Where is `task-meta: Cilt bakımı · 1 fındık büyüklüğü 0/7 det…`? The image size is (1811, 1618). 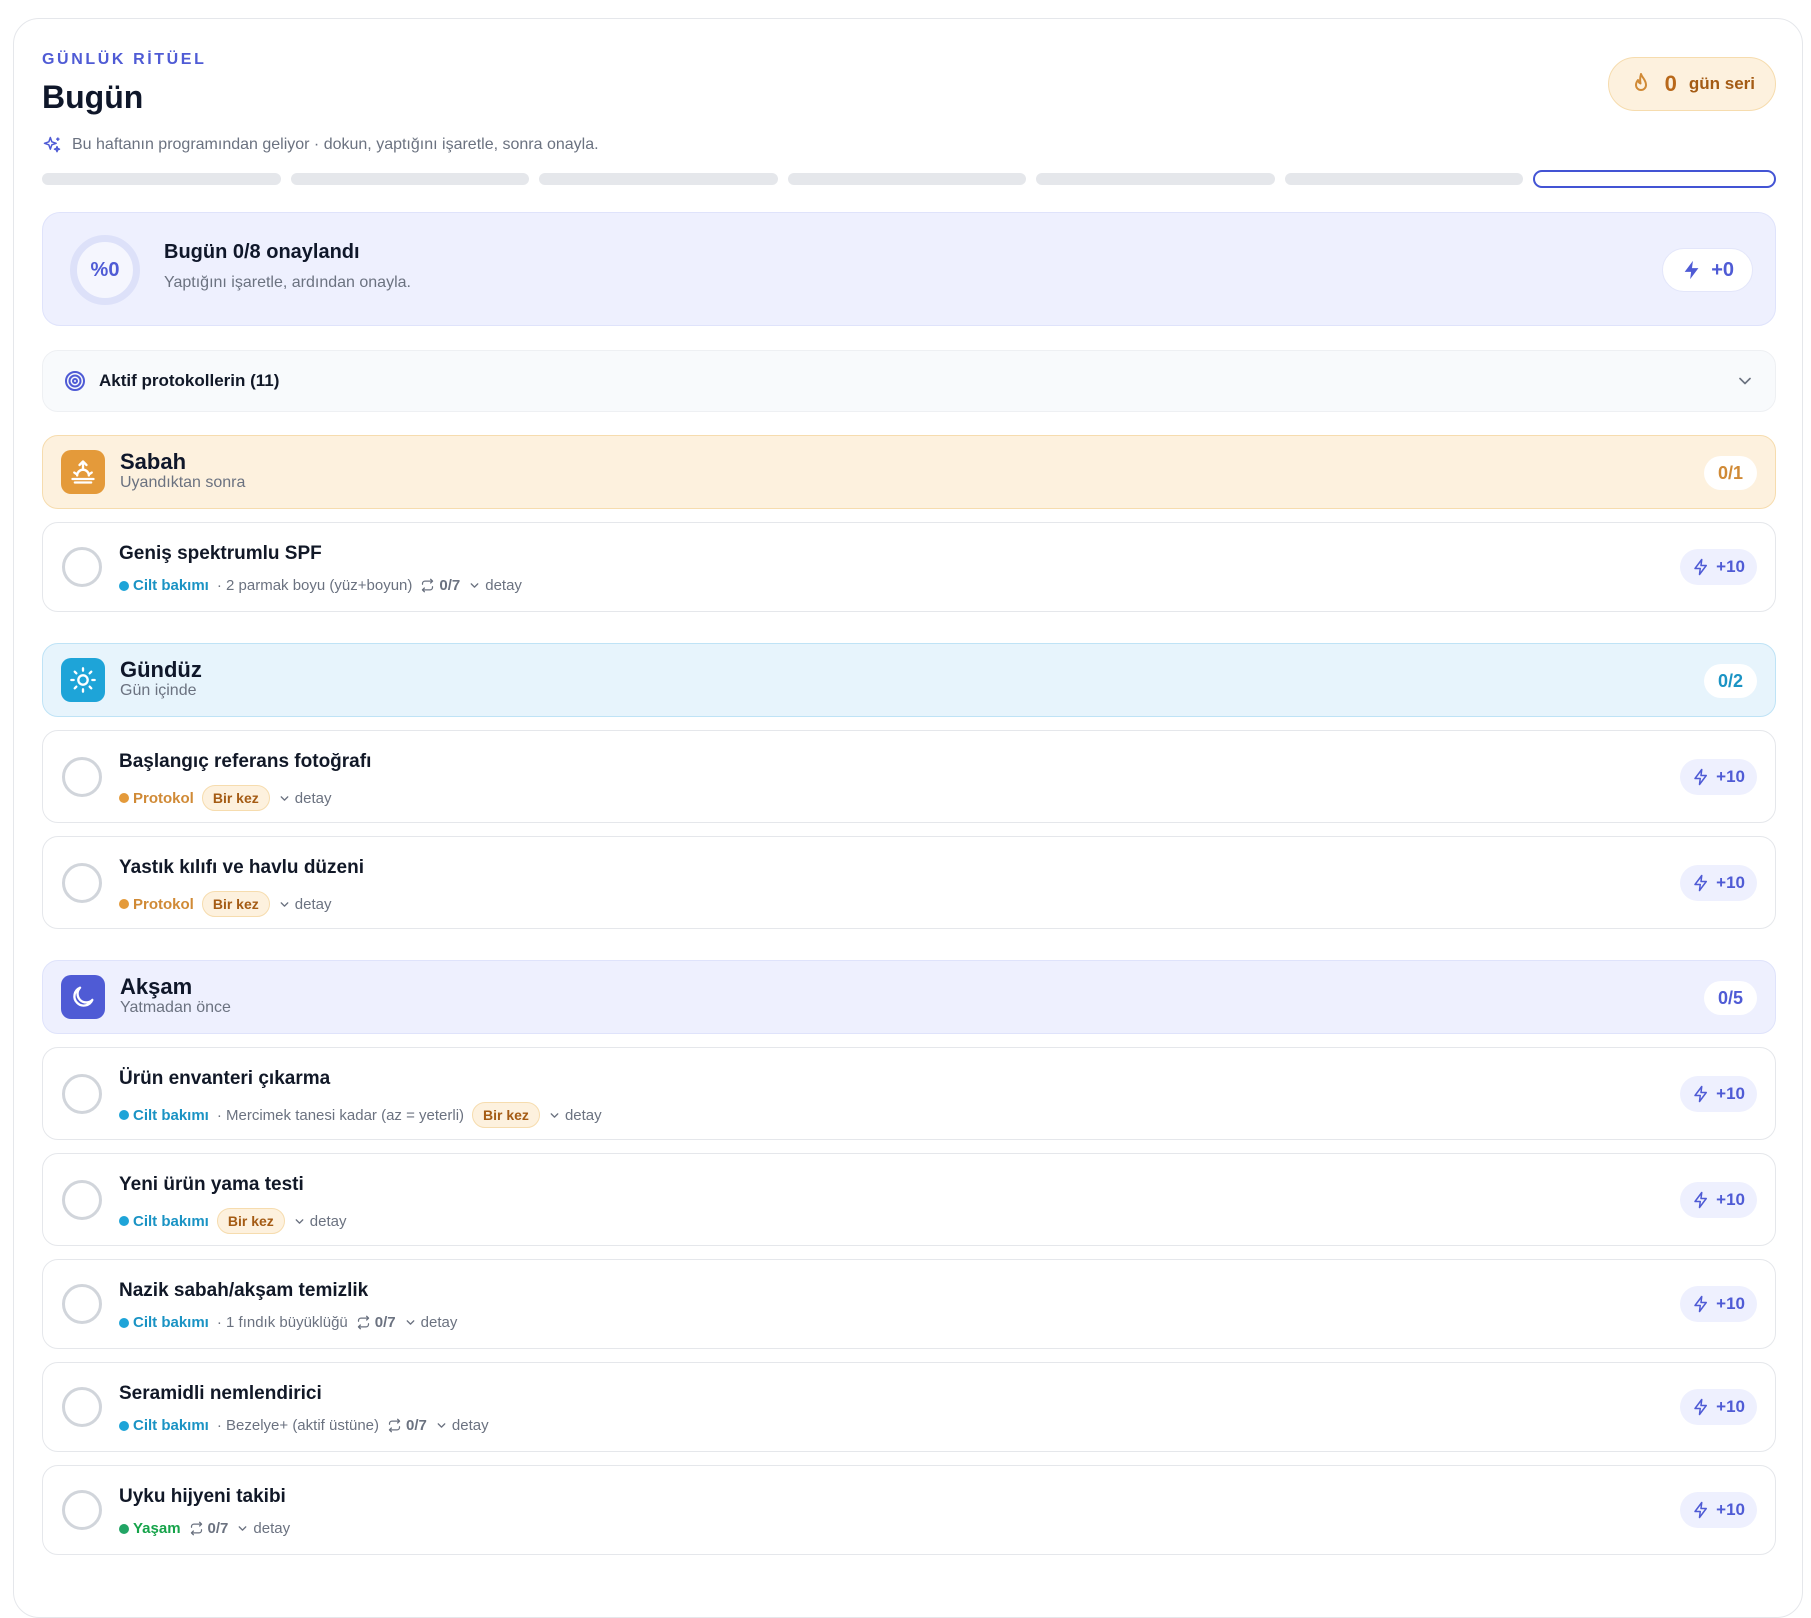 task-meta: Cilt bakımı · 1 fındık büyüklüğü 0/7 det… is located at coordinates (288, 1322).